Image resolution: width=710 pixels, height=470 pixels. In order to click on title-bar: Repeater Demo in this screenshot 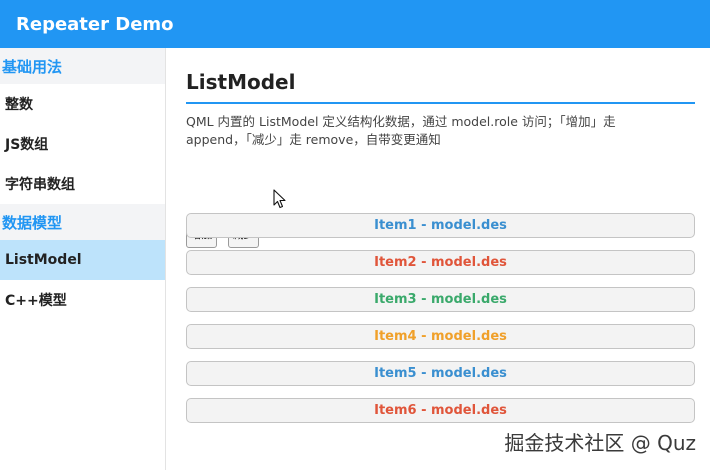, I will do `click(355, 24)`.